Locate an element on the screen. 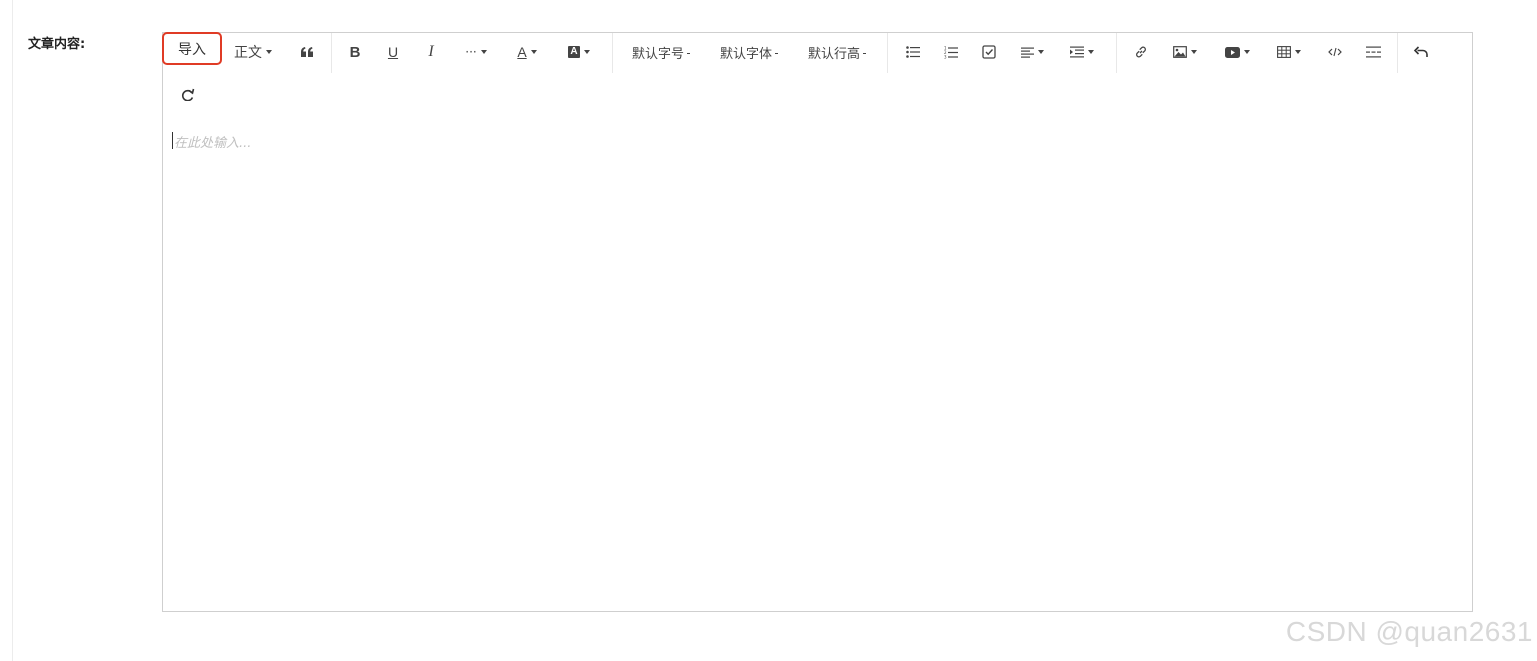 This screenshot has height=661, width=1537. font-size-label: 默认字号 is located at coordinates (657, 54).